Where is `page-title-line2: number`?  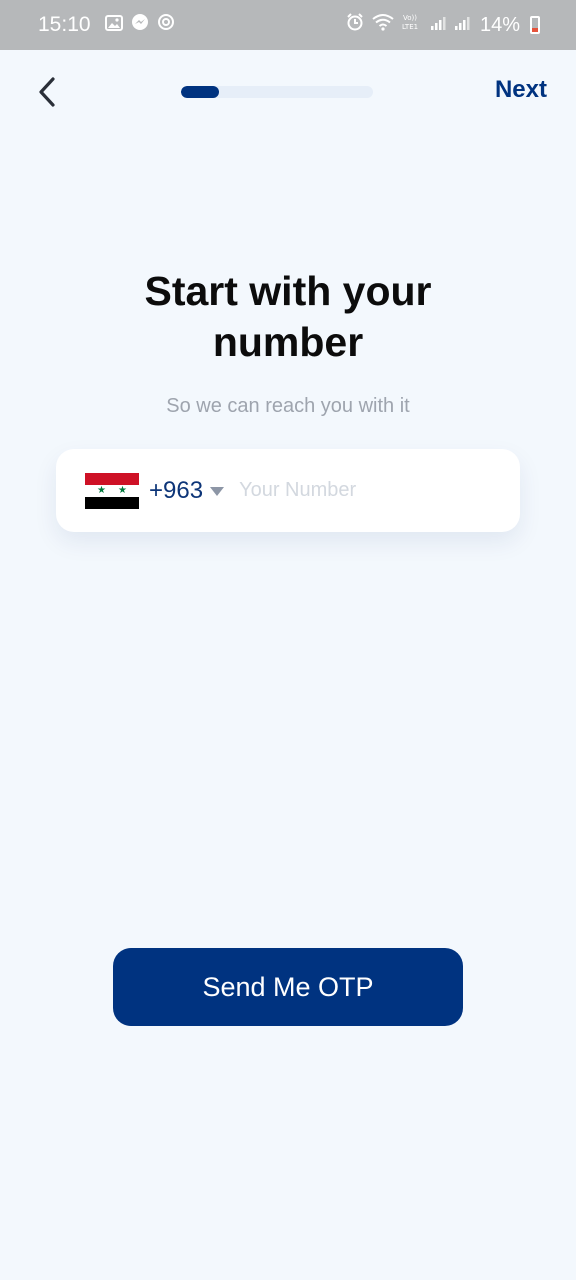 page-title-line2: number is located at coordinates (288, 342).